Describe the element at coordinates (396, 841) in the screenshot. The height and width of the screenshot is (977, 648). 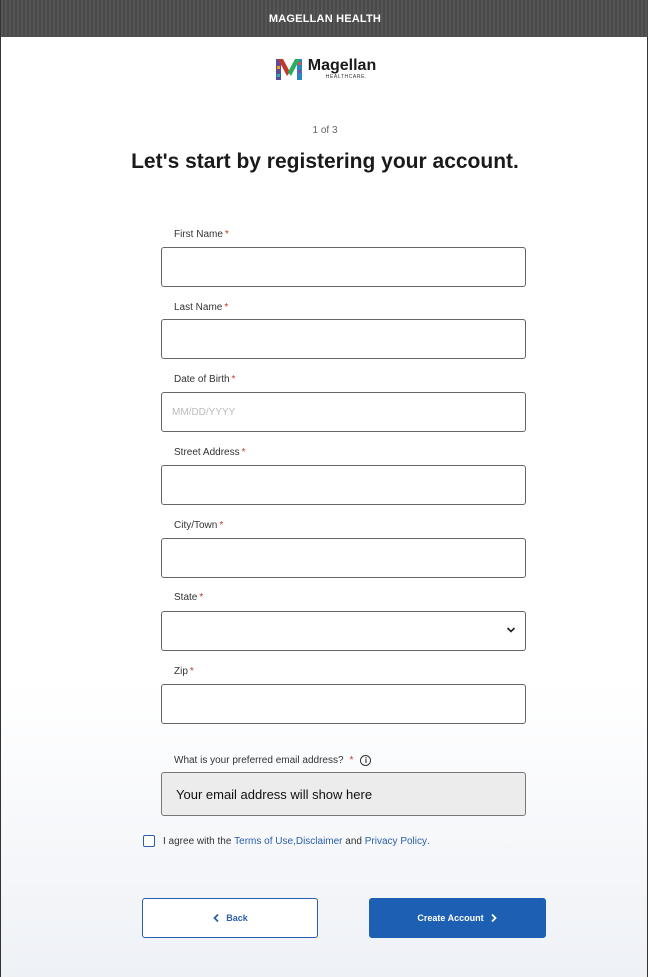
I see `privacy-link: Privacy Policy` at that location.